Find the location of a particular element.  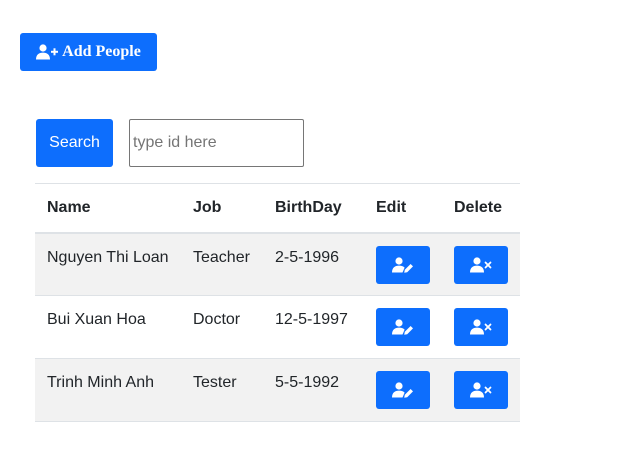

add-people-label: Add People is located at coordinates (101, 51).